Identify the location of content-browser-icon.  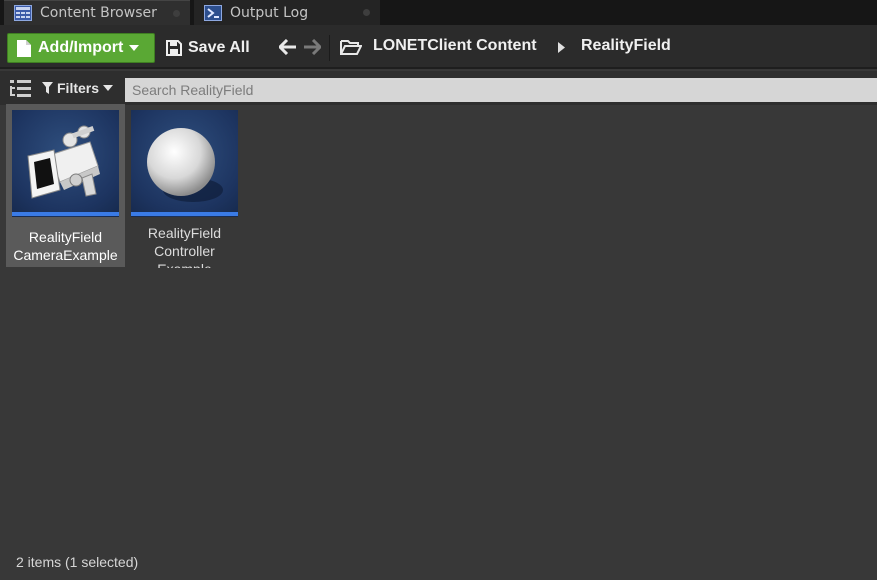
(23, 13).